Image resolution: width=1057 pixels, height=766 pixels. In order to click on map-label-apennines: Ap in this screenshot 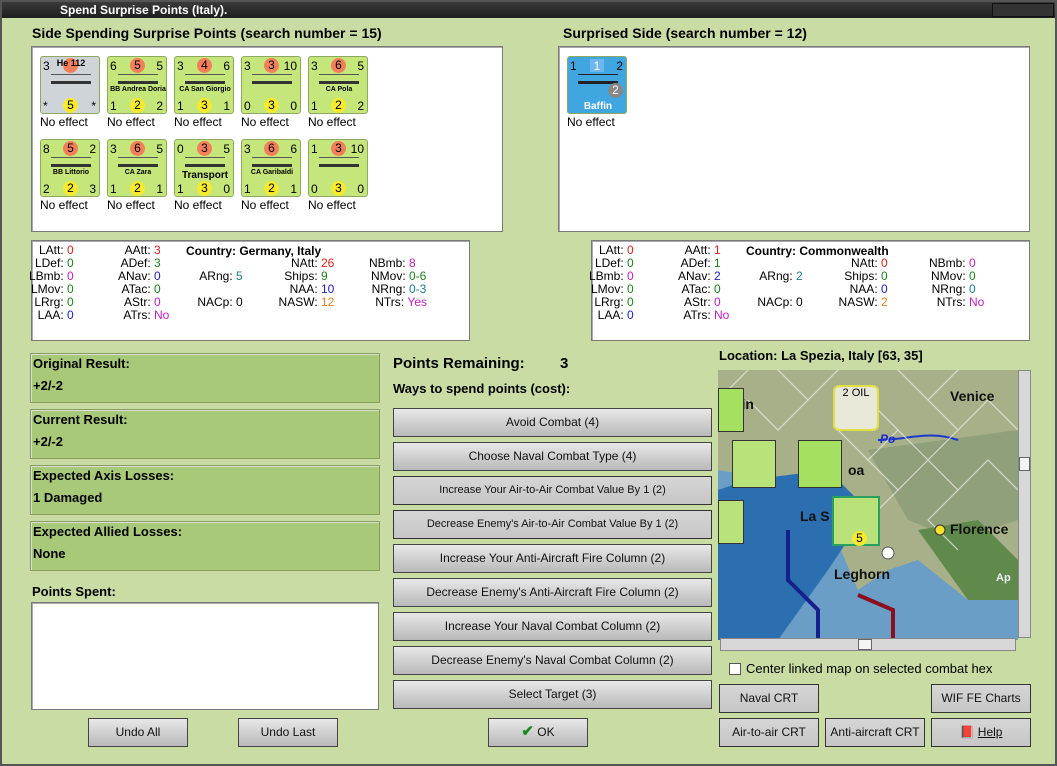, I will do `click(1003, 578)`.